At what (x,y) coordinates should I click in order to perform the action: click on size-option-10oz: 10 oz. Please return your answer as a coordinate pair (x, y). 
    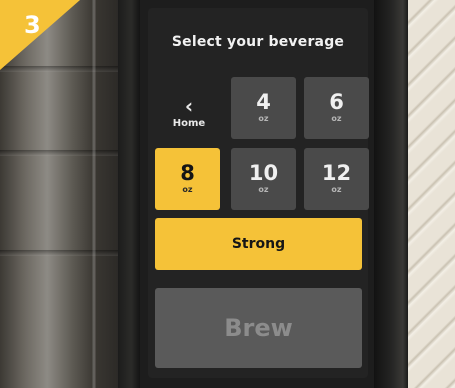
    Looking at the image, I should click on (263, 179).